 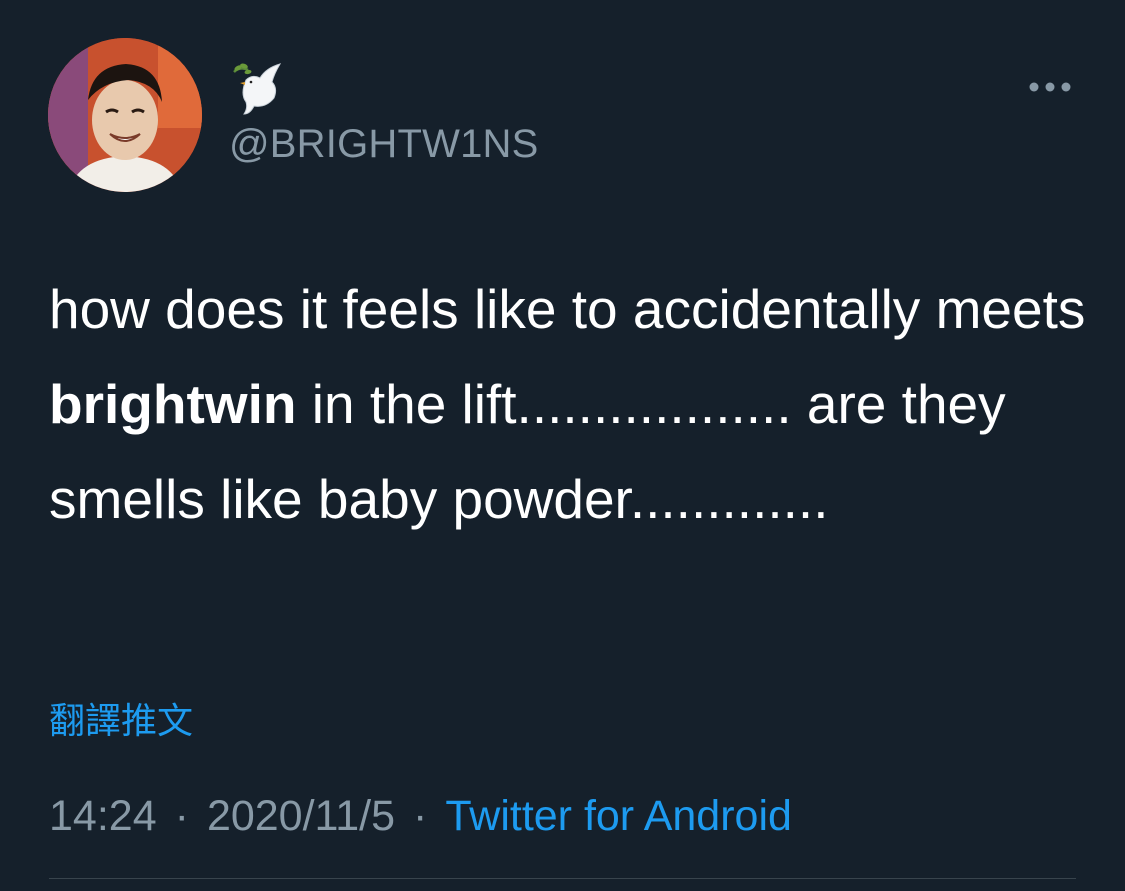 What do you see at coordinates (384, 144) in the screenshot?
I see `user-handle: @BRIGHTW1NS` at bounding box center [384, 144].